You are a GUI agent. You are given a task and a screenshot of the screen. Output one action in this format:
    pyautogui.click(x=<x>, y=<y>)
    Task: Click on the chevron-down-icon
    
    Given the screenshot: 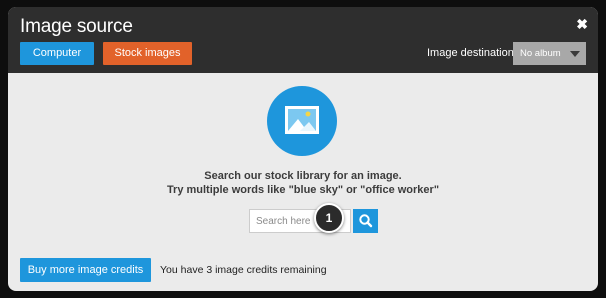 What is the action you would take?
    pyautogui.click(x=575, y=54)
    